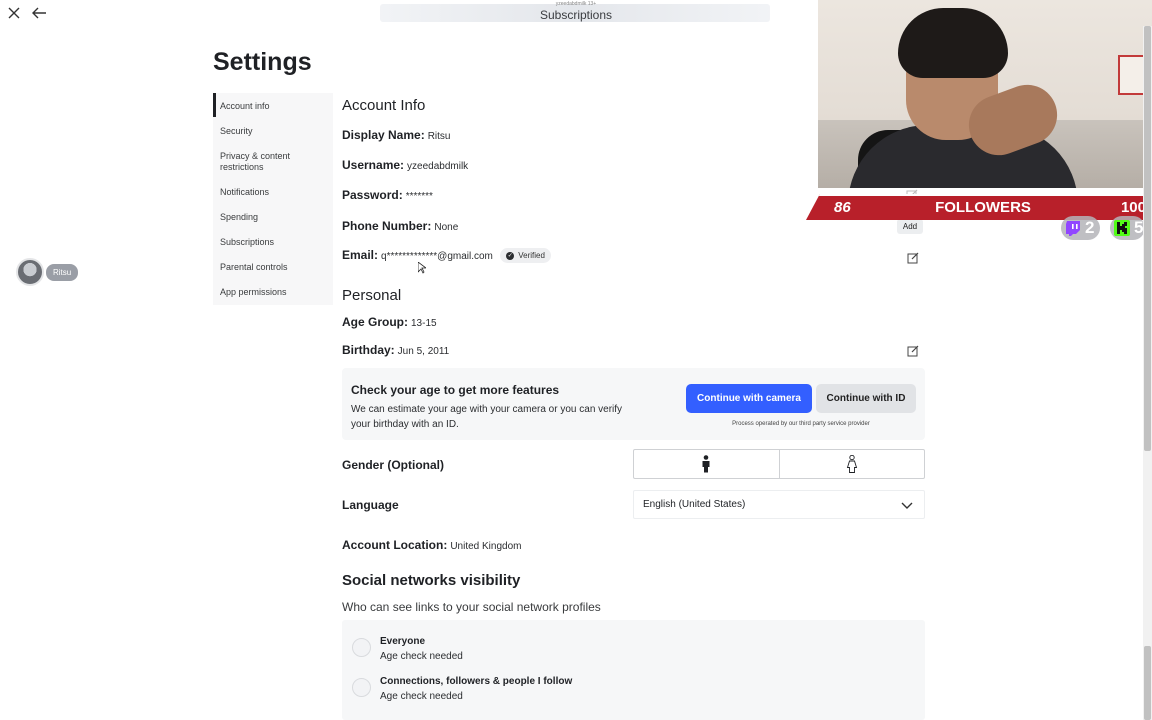 This screenshot has height=720, width=1152. I want to click on followers-goal-banner: 86 FOLLOWERS 100, so click(979, 207).